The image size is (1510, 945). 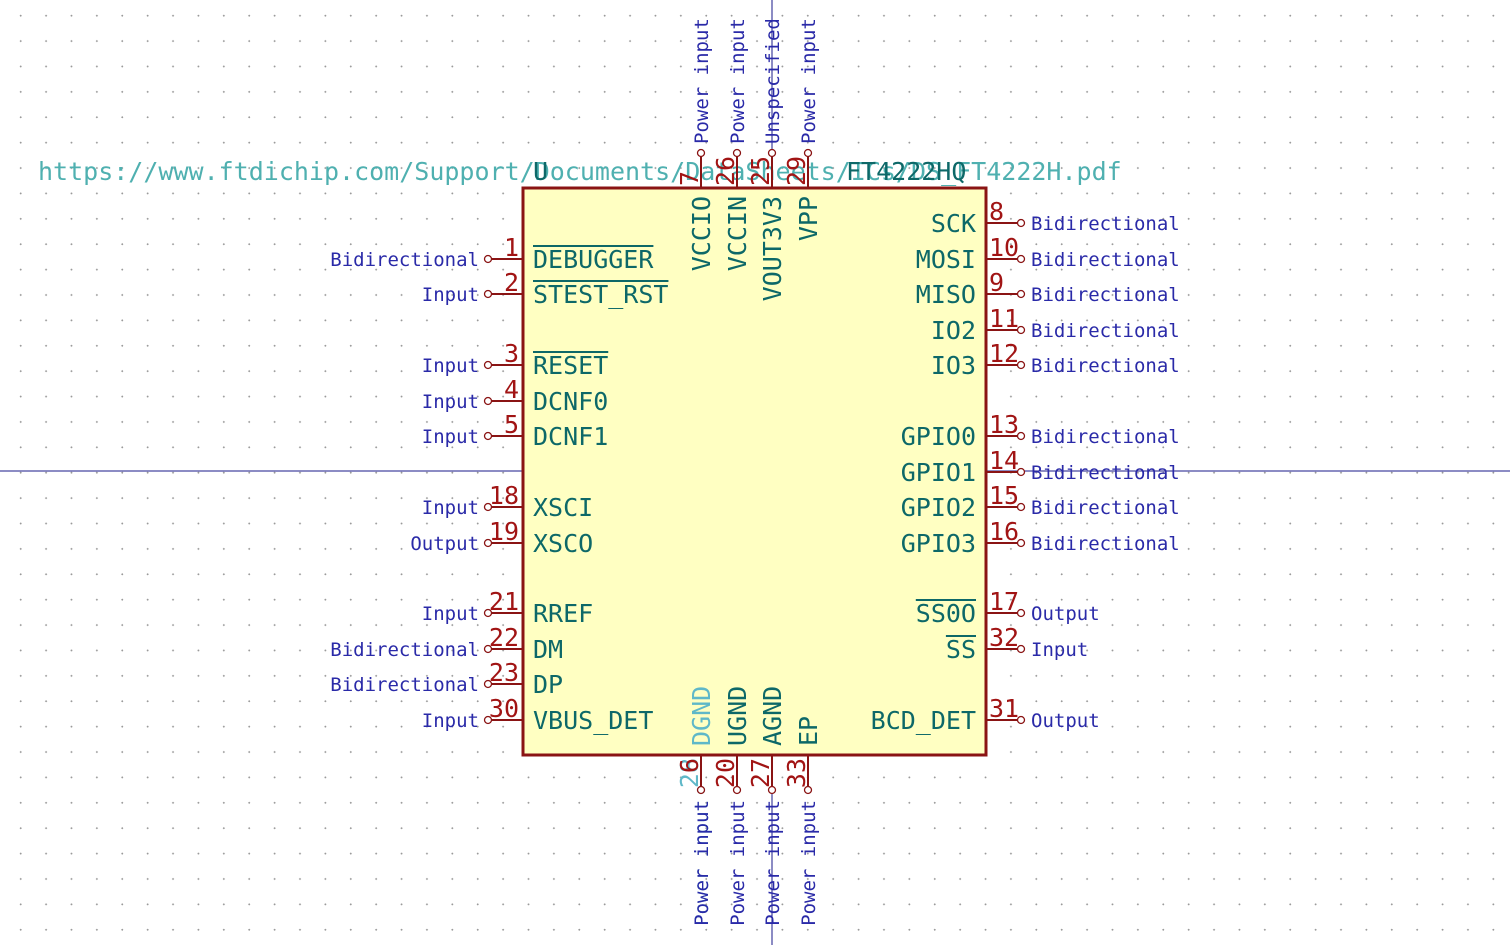 I want to click on pin-13-number: 13, so click(x=1004, y=424).